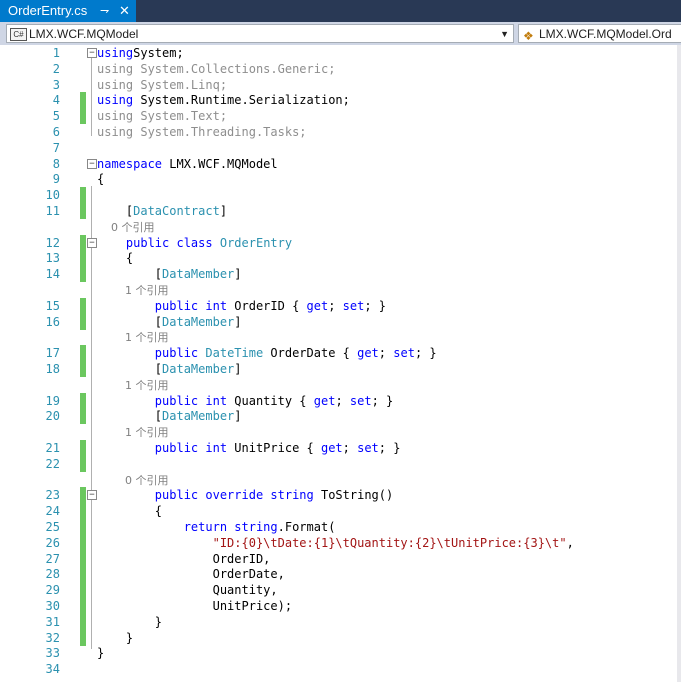  Describe the element at coordinates (52, 242) in the screenshot. I see `line-number: 12` at that location.